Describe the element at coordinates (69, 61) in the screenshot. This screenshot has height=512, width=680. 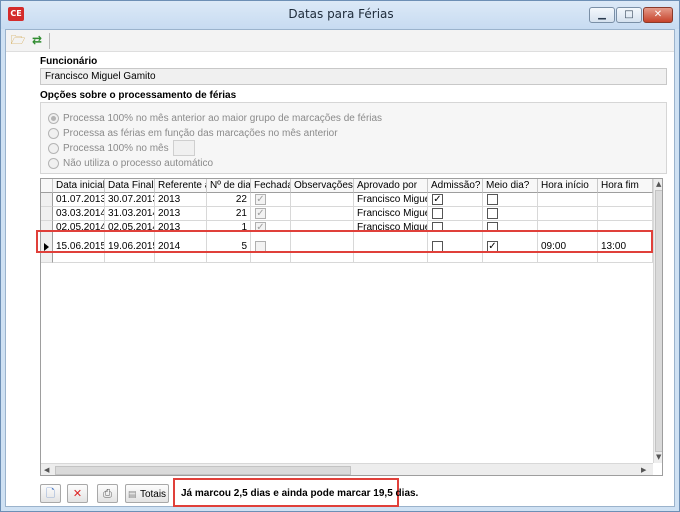
I see `employee-label: Funcionário` at that location.